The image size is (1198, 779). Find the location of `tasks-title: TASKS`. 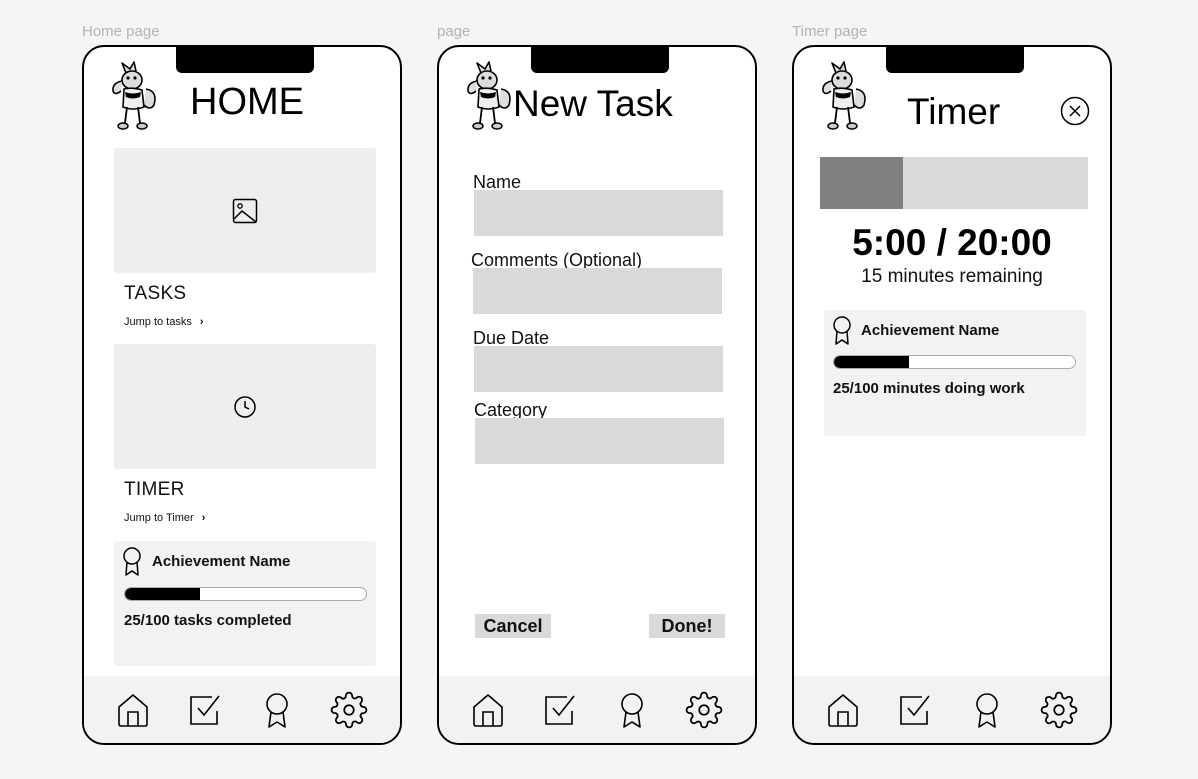

tasks-title: TASKS is located at coordinates (155, 293).